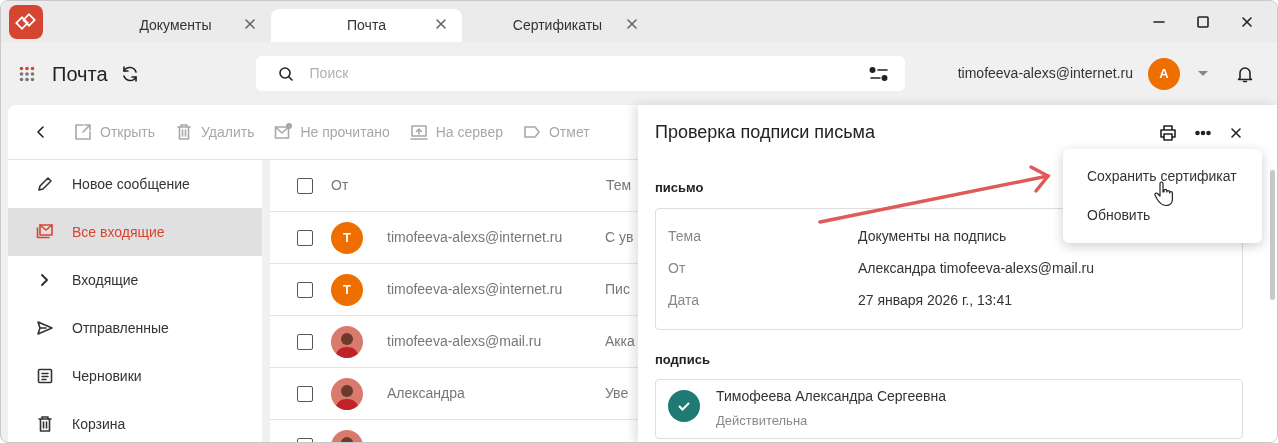  Describe the element at coordinates (175, 25) in the screenshot. I see `tab: Документы` at that location.